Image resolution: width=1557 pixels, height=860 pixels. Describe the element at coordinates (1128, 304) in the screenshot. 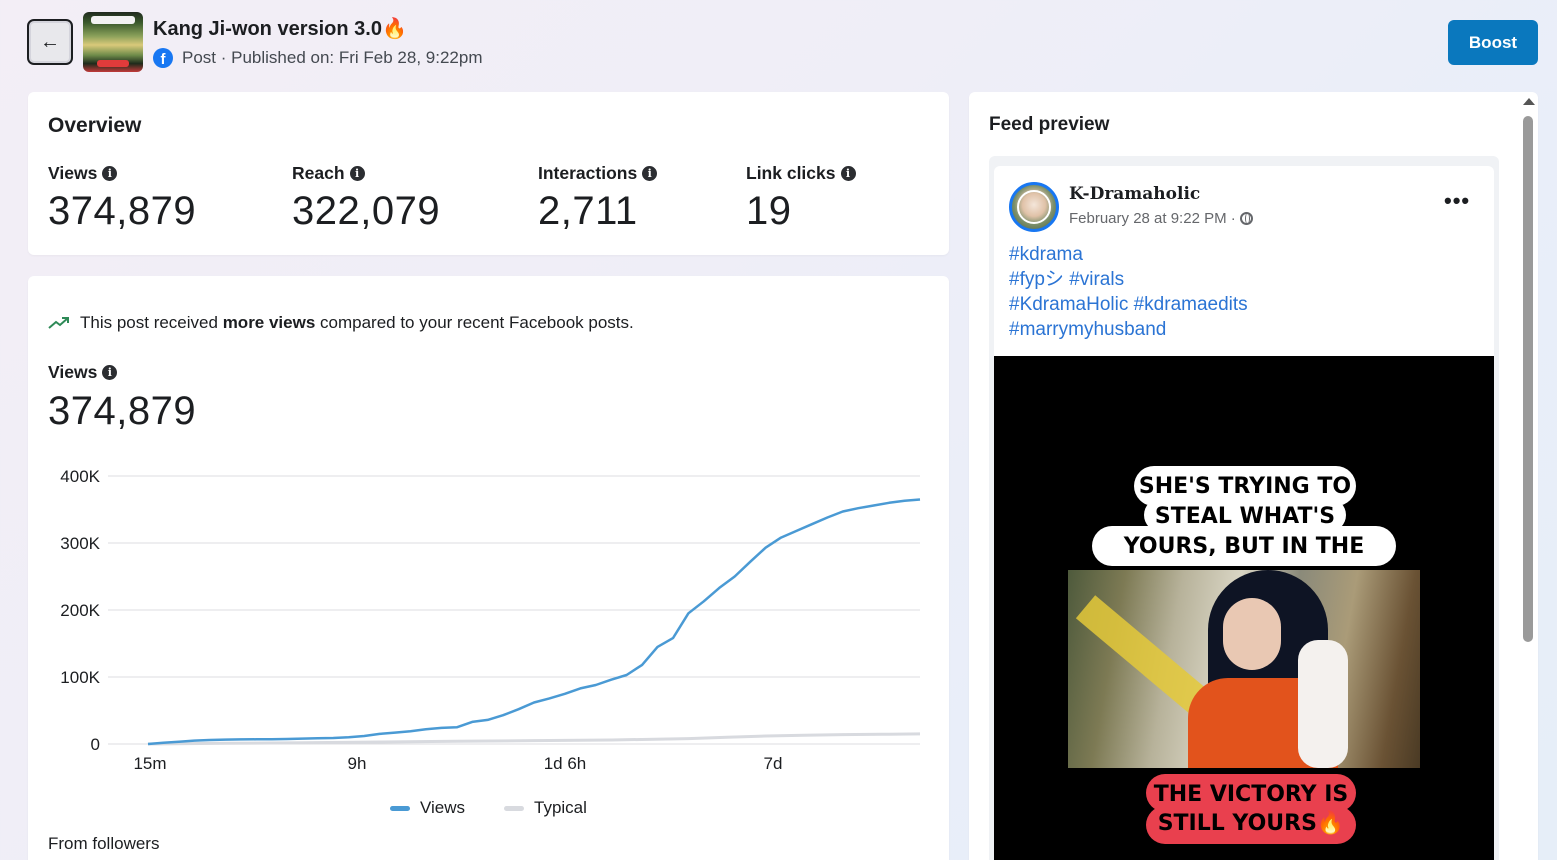

I see `hashtag-line: #KdramaHolic #kdramaedits` at that location.